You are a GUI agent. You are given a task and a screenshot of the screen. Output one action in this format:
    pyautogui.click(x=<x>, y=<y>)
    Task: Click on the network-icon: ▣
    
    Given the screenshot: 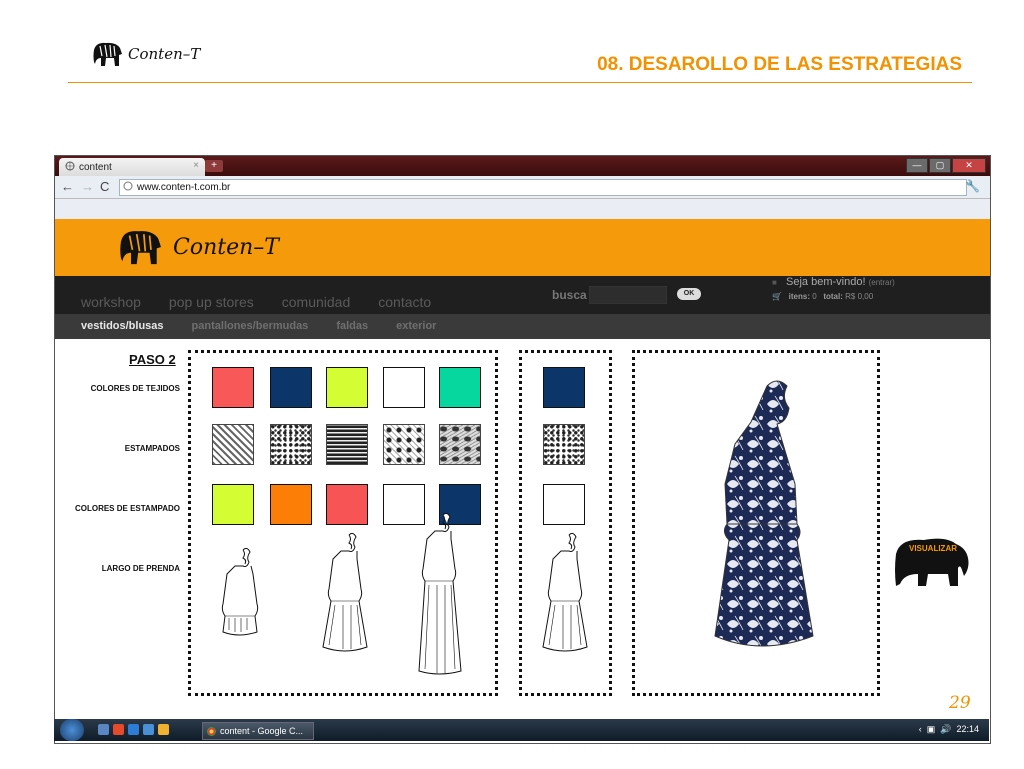 What is the action you would take?
    pyautogui.click(x=931, y=729)
    